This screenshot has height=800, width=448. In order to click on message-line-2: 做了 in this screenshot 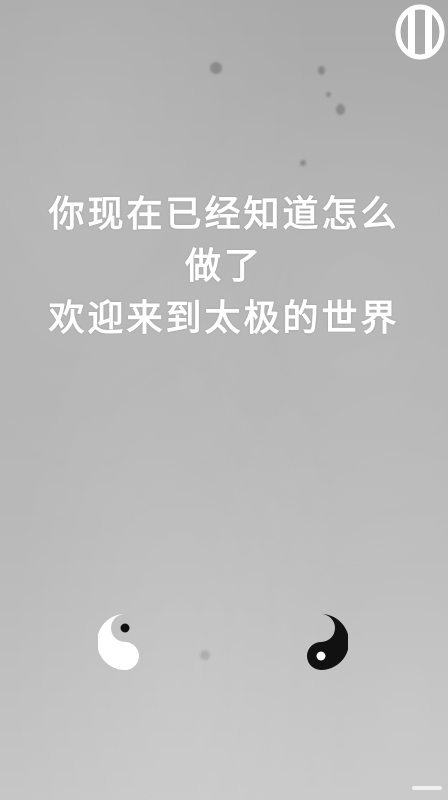, I will do `click(223, 266)`.